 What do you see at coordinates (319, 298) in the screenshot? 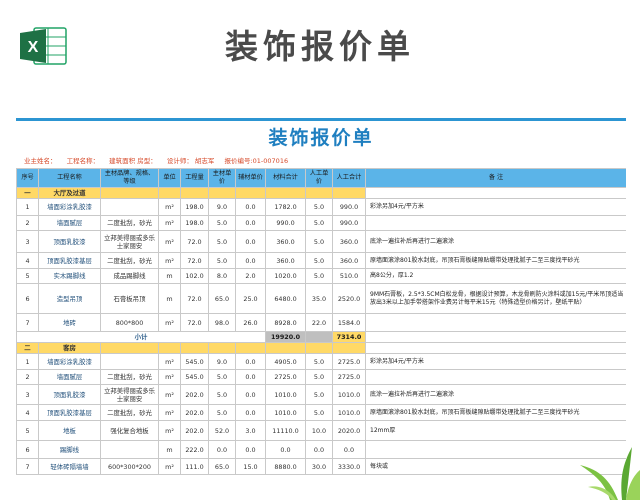
I see `cell-labor: 35.0` at bounding box center [319, 298].